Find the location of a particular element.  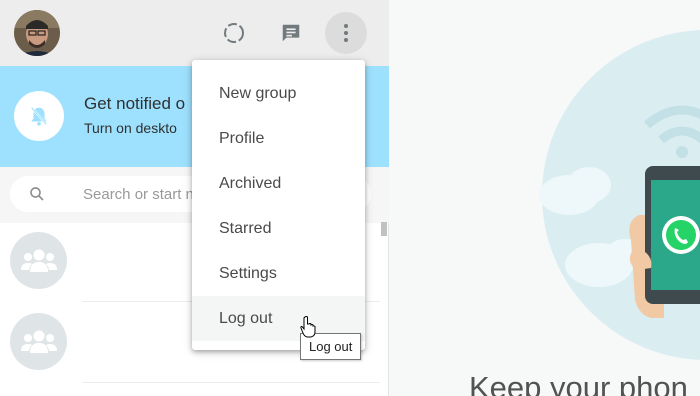

hand-cursor-icon is located at coordinates (308, 329).